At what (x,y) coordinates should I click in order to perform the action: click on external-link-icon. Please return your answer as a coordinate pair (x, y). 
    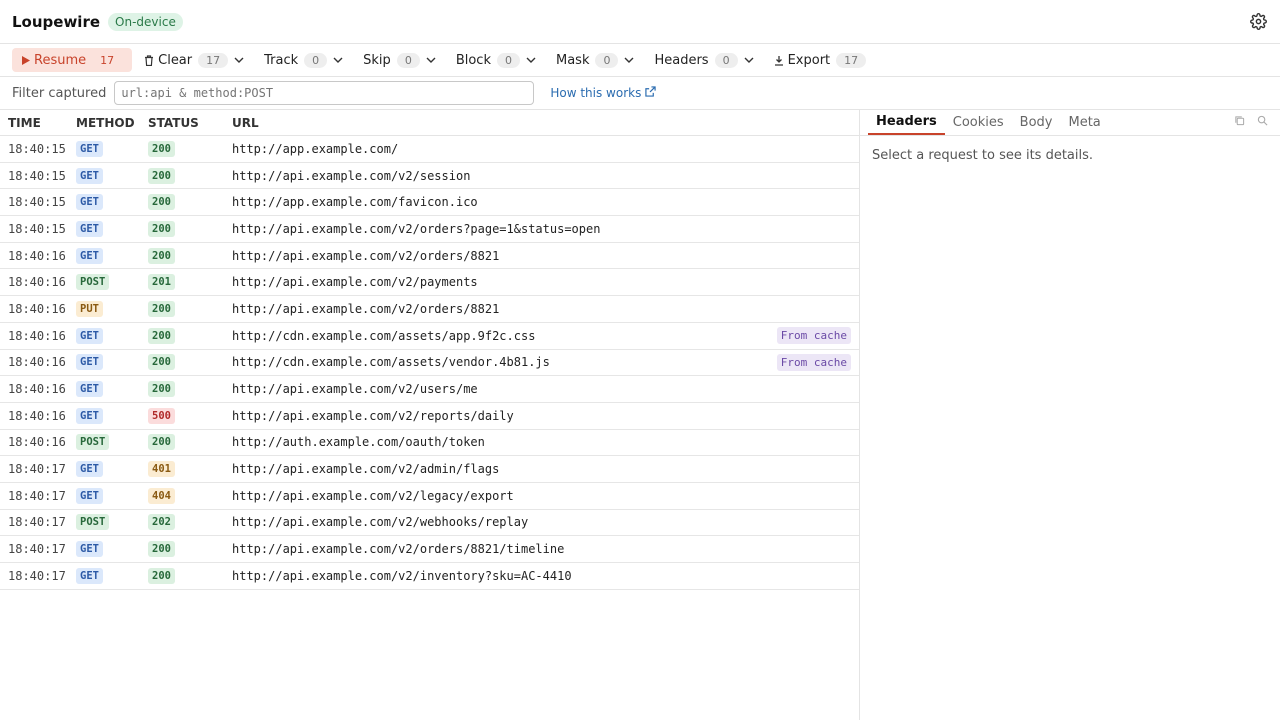
    Looking at the image, I should click on (649, 93).